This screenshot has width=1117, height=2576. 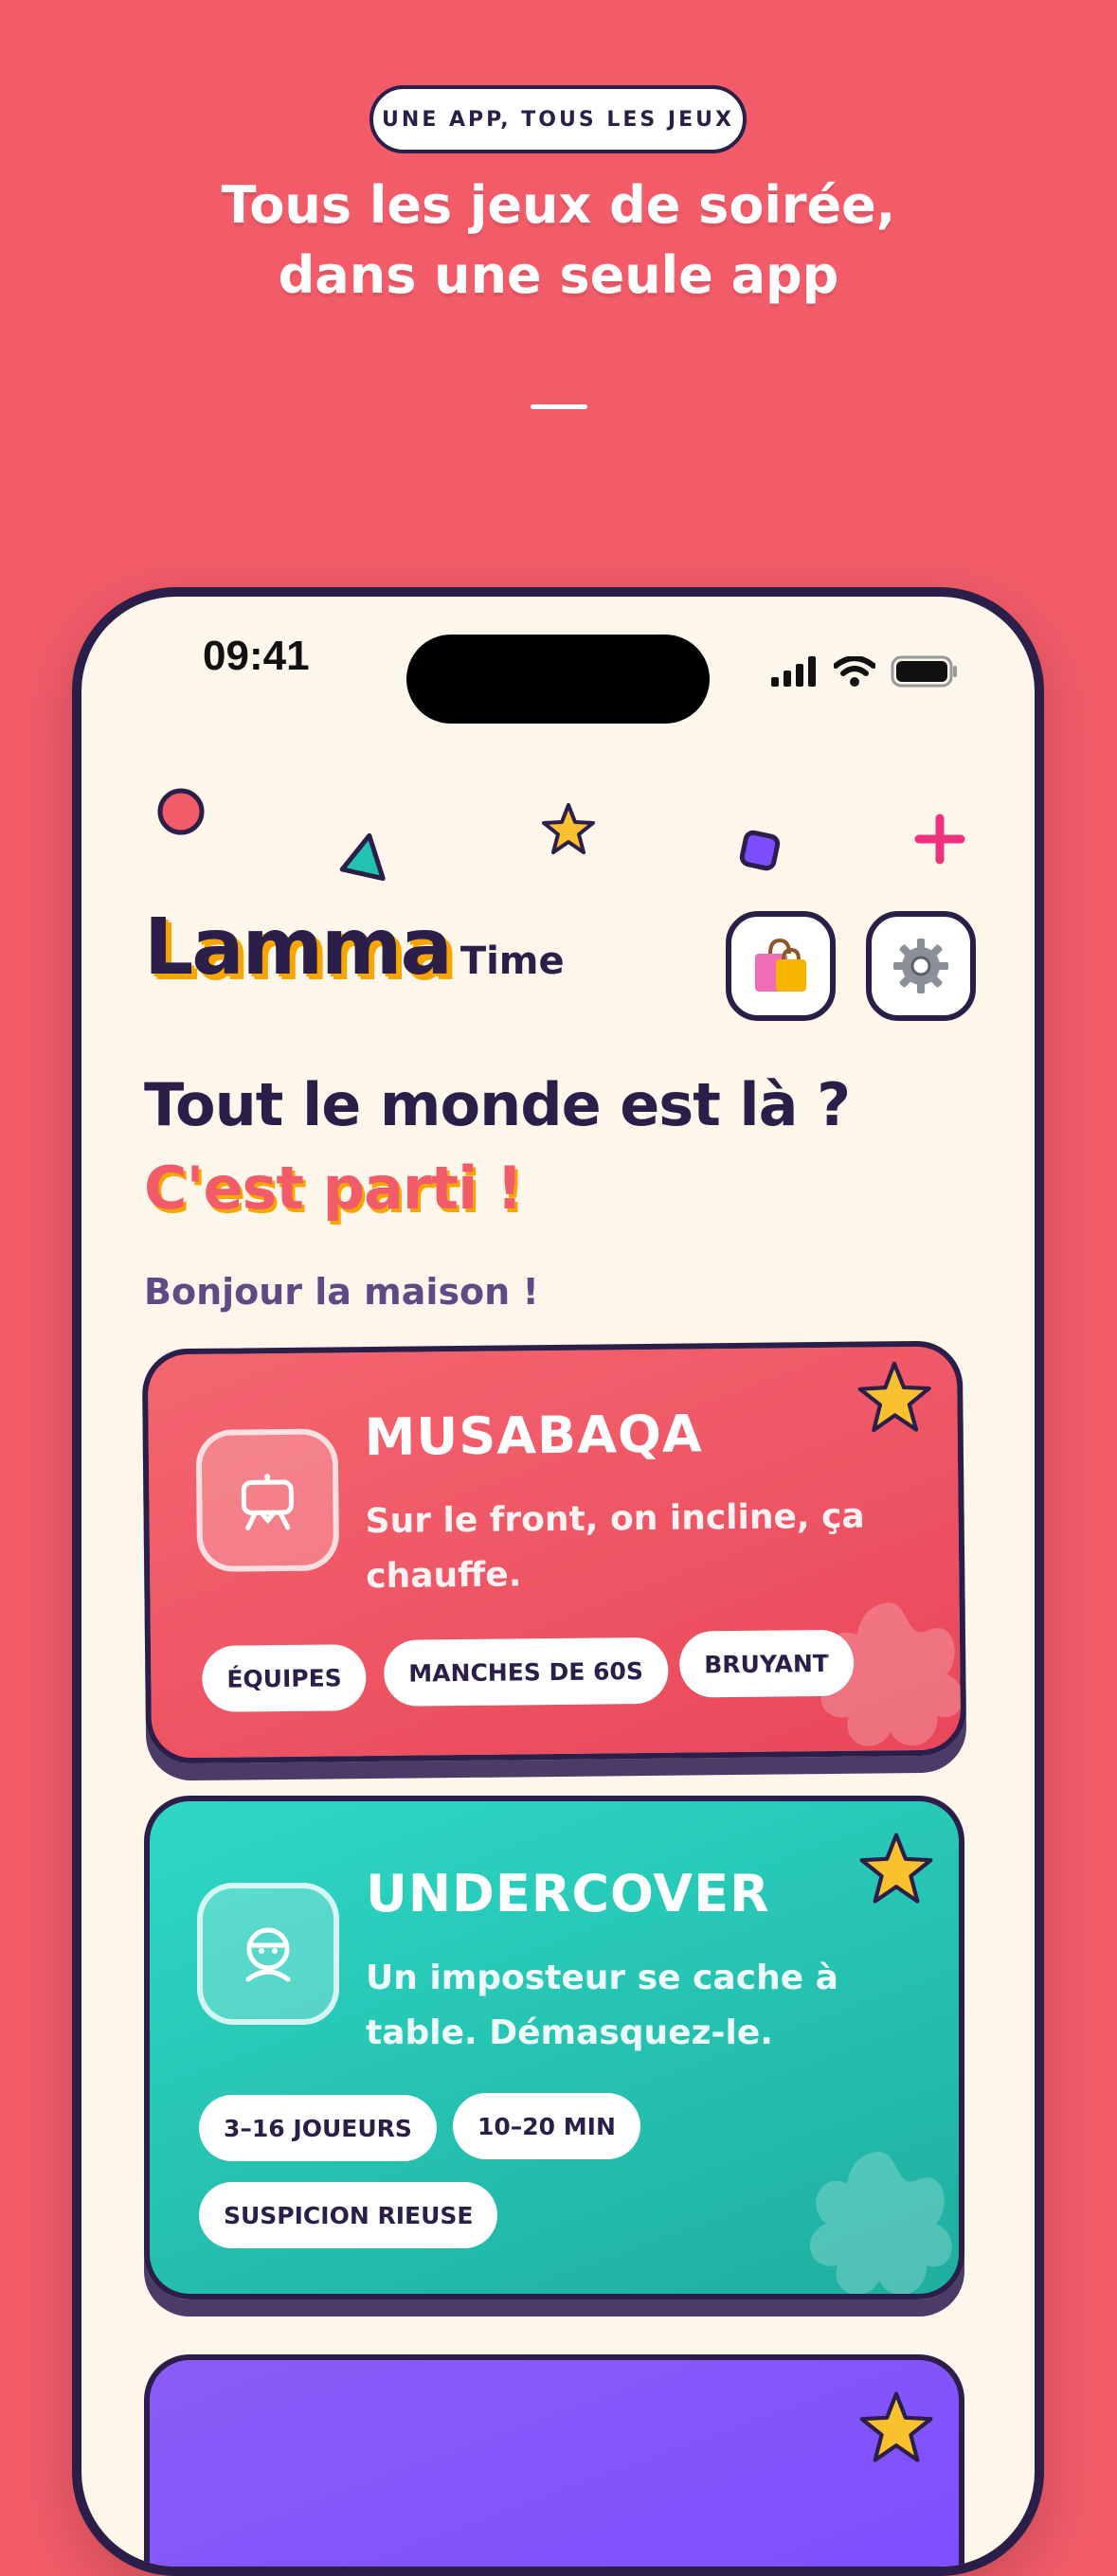 I want to click on shop-button, so click(x=781, y=966).